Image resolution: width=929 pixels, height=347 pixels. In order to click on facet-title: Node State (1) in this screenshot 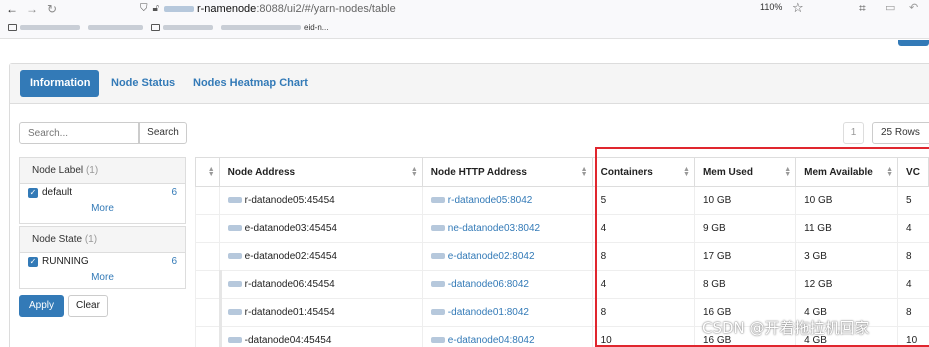, I will do `click(102, 240)`.